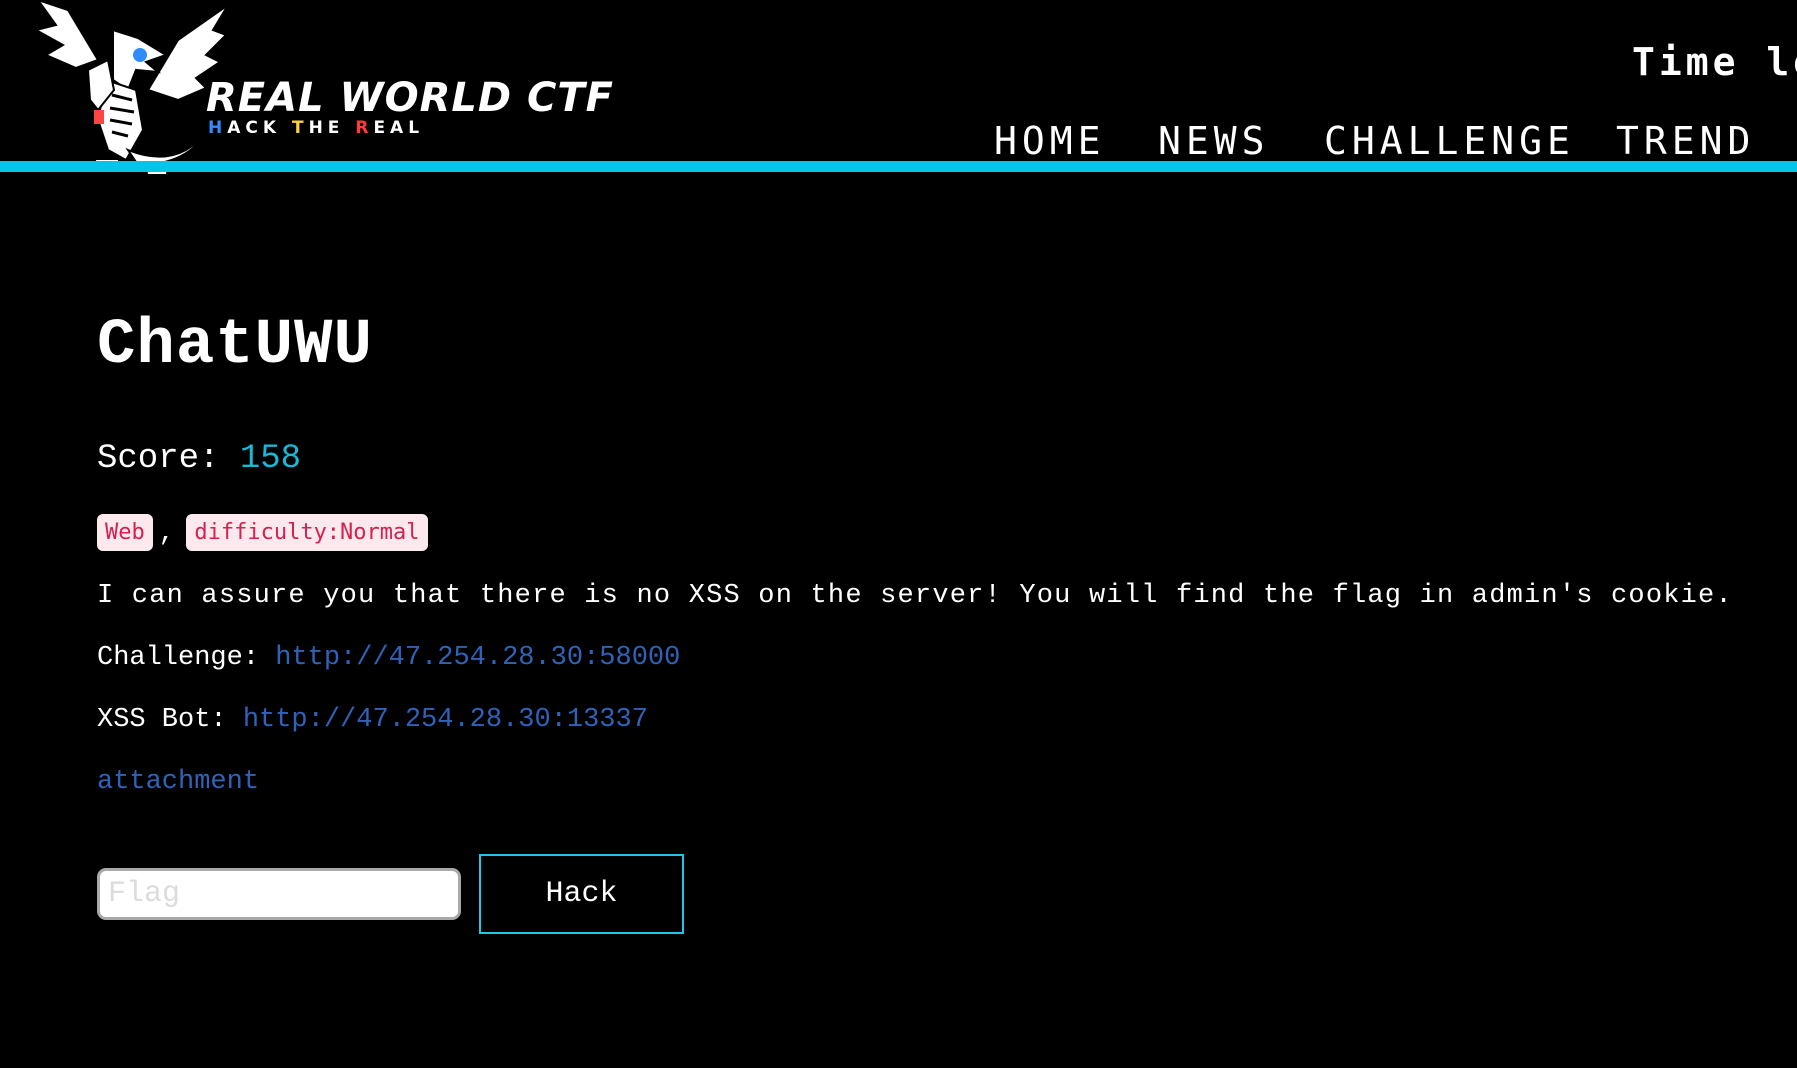 The width and height of the screenshot is (1797, 1068). Describe the element at coordinates (898, 166) in the screenshot. I see `header-accent-bar` at that location.